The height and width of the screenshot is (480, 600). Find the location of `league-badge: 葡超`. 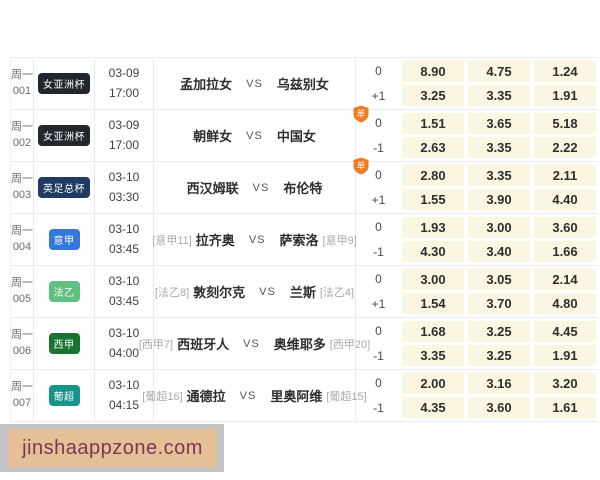

league-badge: 葡超 is located at coordinates (64, 395).